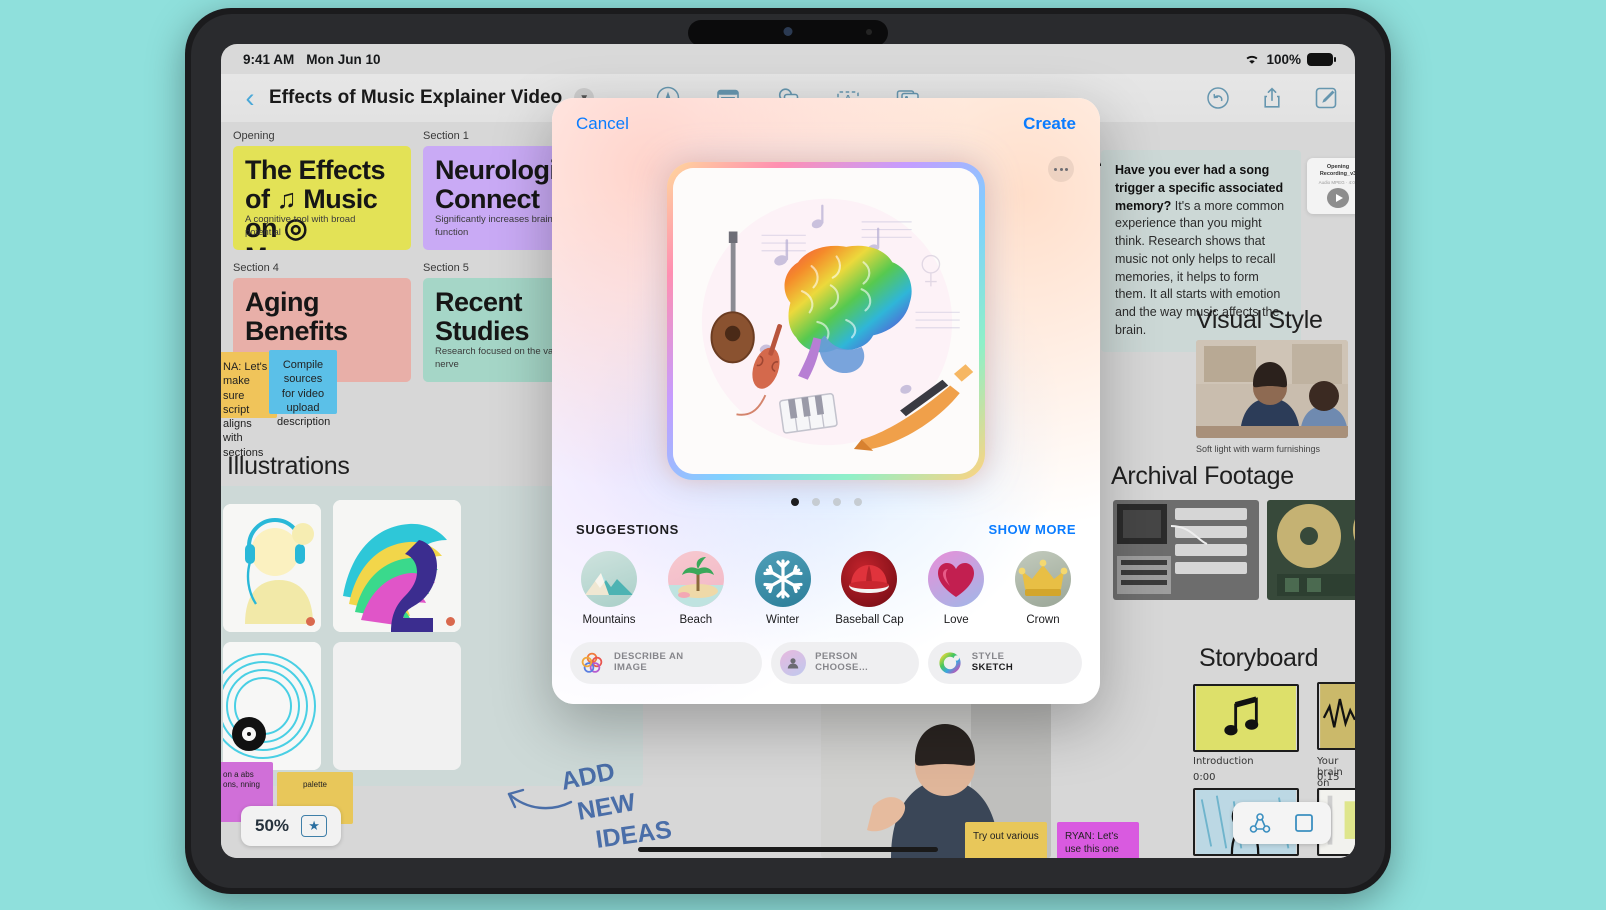 This screenshot has width=1606, height=910. Describe the element at coordinates (628, 529) in the screenshot. I see `suggestions-title: SUGGESTIONS` at that location.